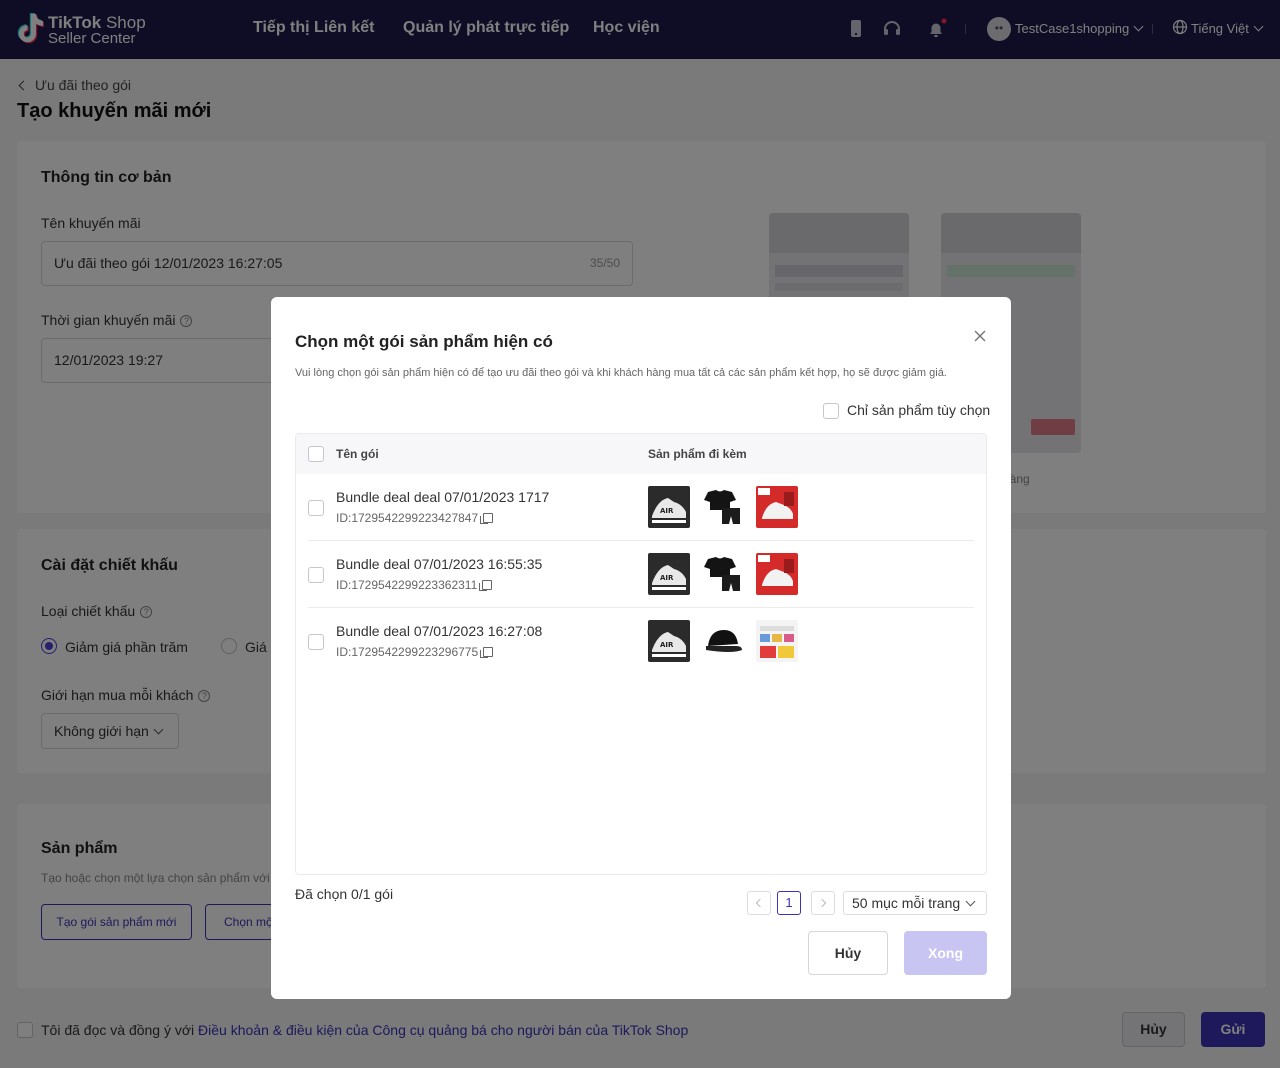 Image resolution: width=1280 pixels, height=1068 pixels. What do you see at coordinates (723, 641) in the screenshot?
I see `product-thumb-cap` at bounding box center [723, 641].